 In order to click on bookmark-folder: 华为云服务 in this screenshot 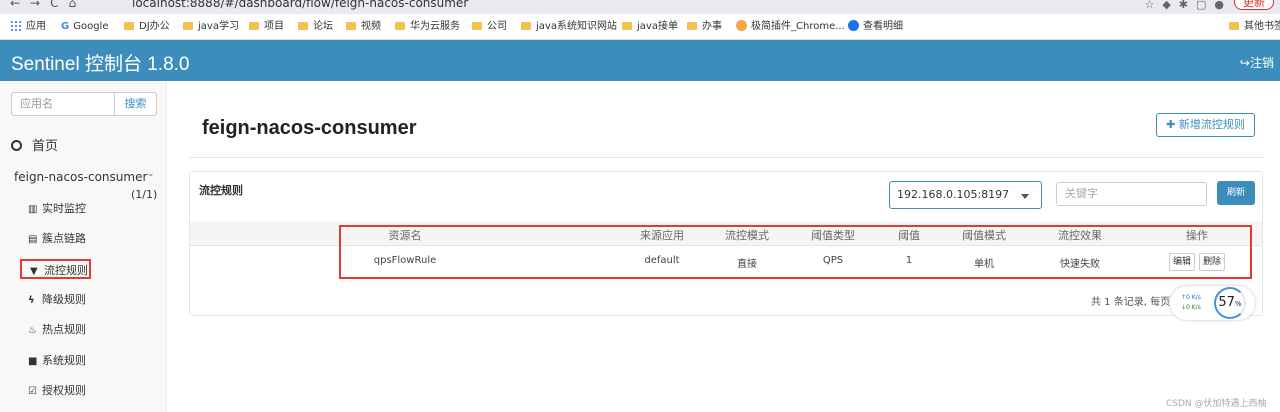, I will do `click(427, 27)`.